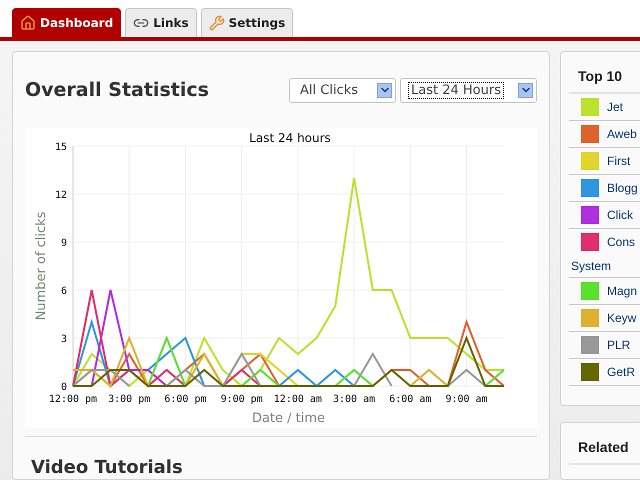 The image size is (640, 480). I want to click on x-tick-label: 6:00 pm, so click(185, 399).